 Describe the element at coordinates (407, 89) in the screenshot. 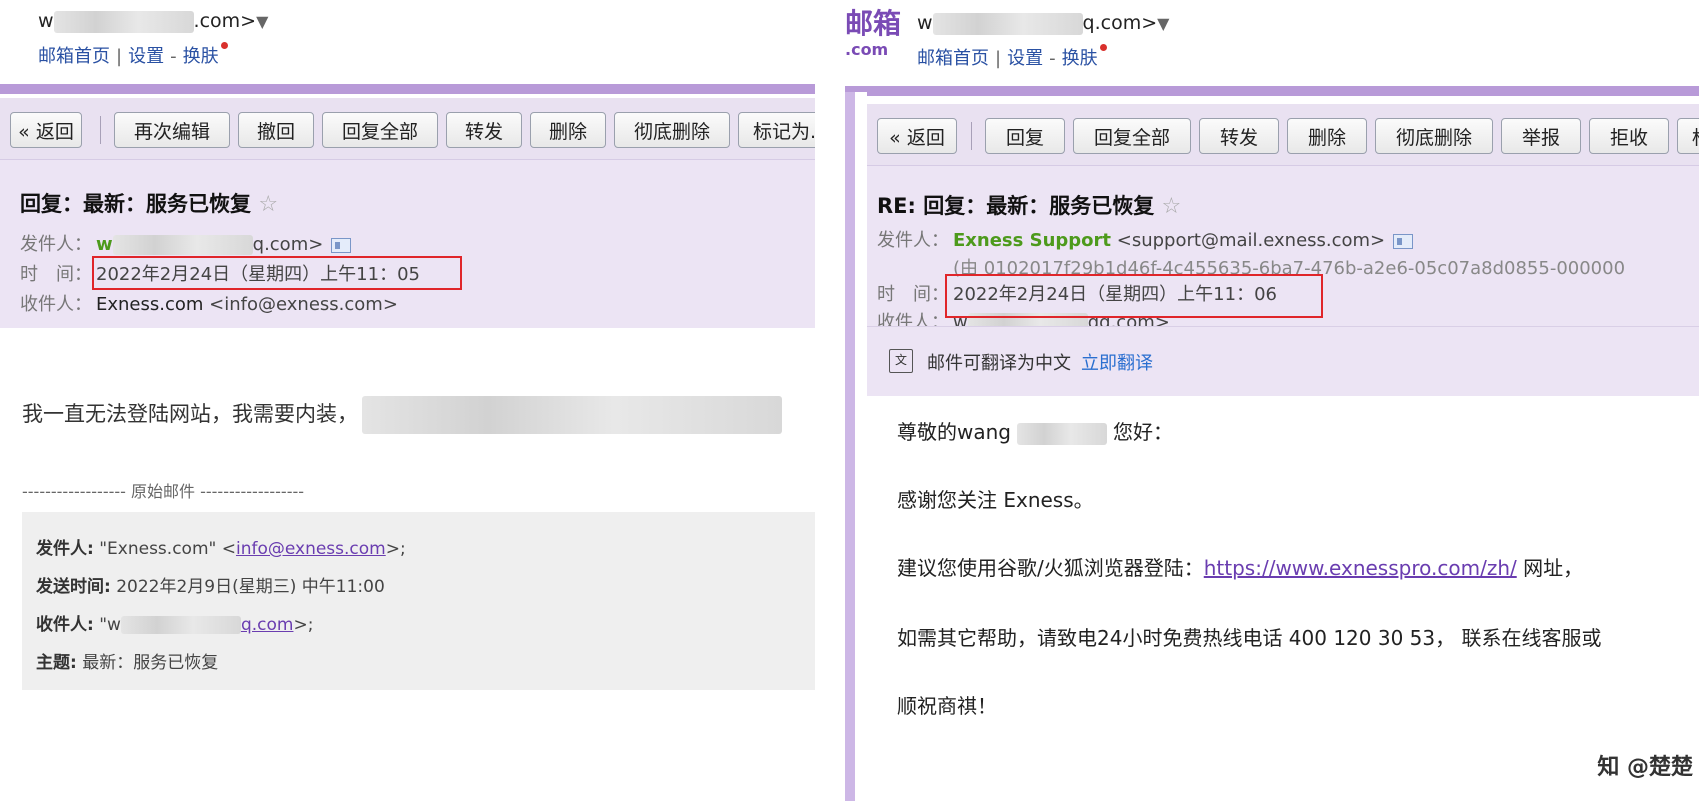

I see `accent-bar` at that location.